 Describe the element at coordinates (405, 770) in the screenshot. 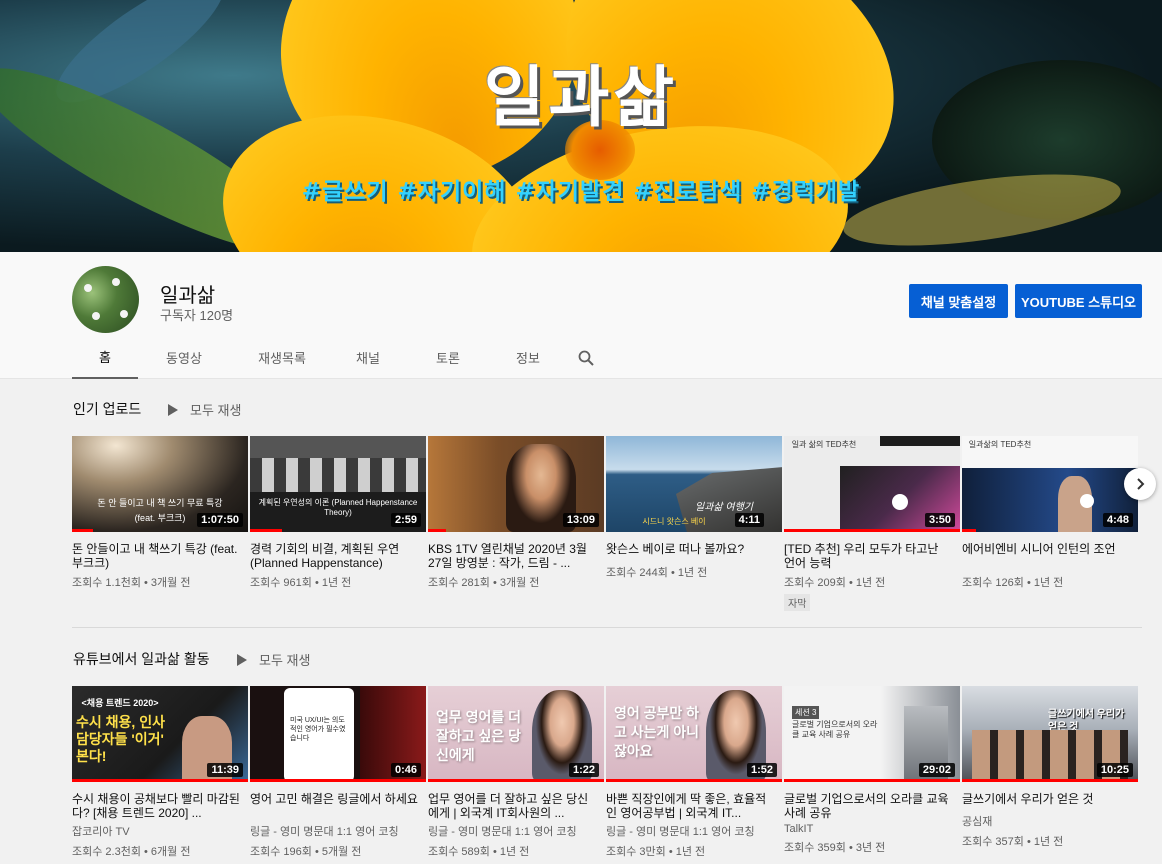

I see `video-duration: 0:46` at that location.